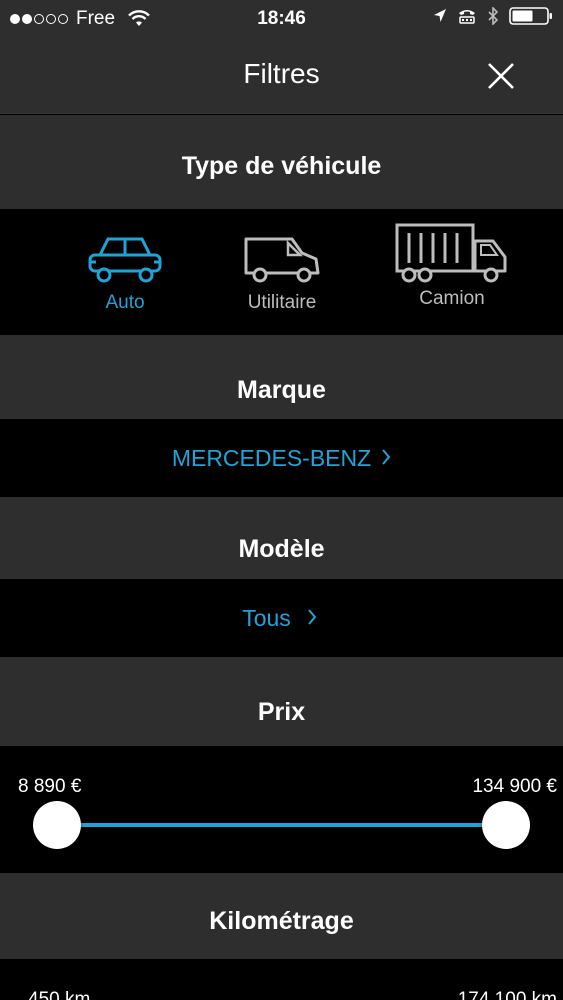 The height and width of the screenshot is (1000, 563). I want to click on price-heading: Prix, so click(281, 712).